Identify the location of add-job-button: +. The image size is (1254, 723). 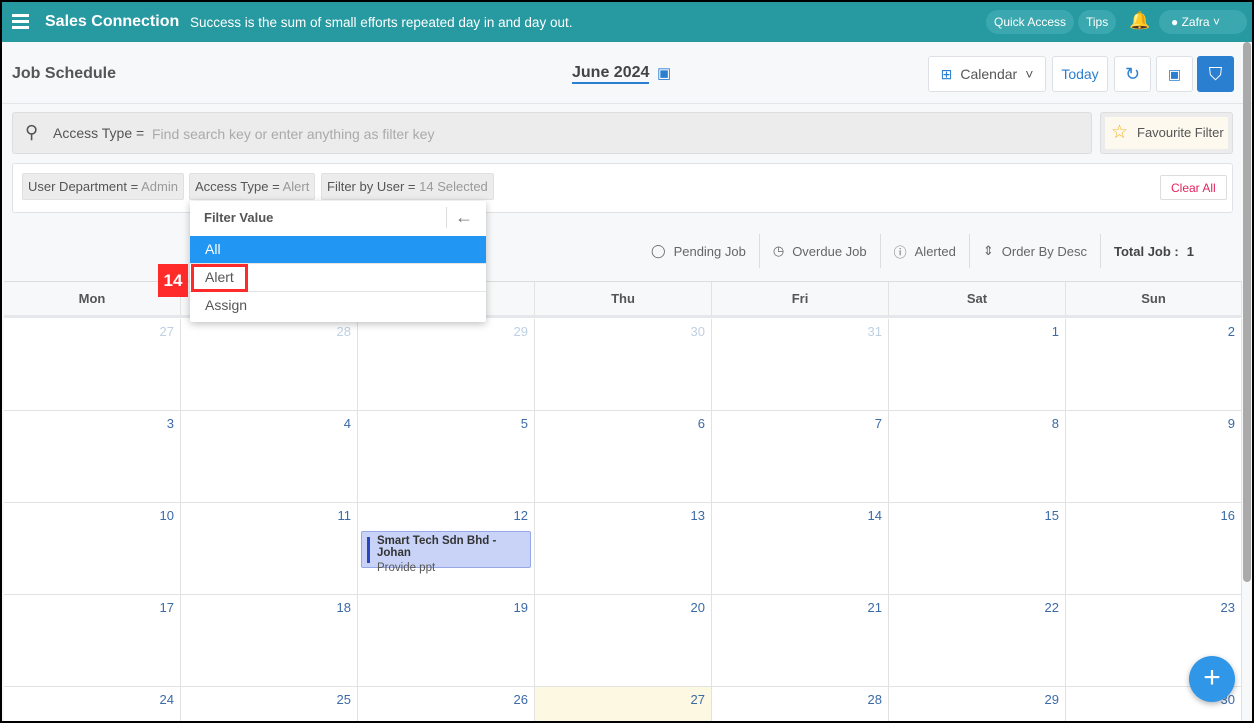
(1212, 679).